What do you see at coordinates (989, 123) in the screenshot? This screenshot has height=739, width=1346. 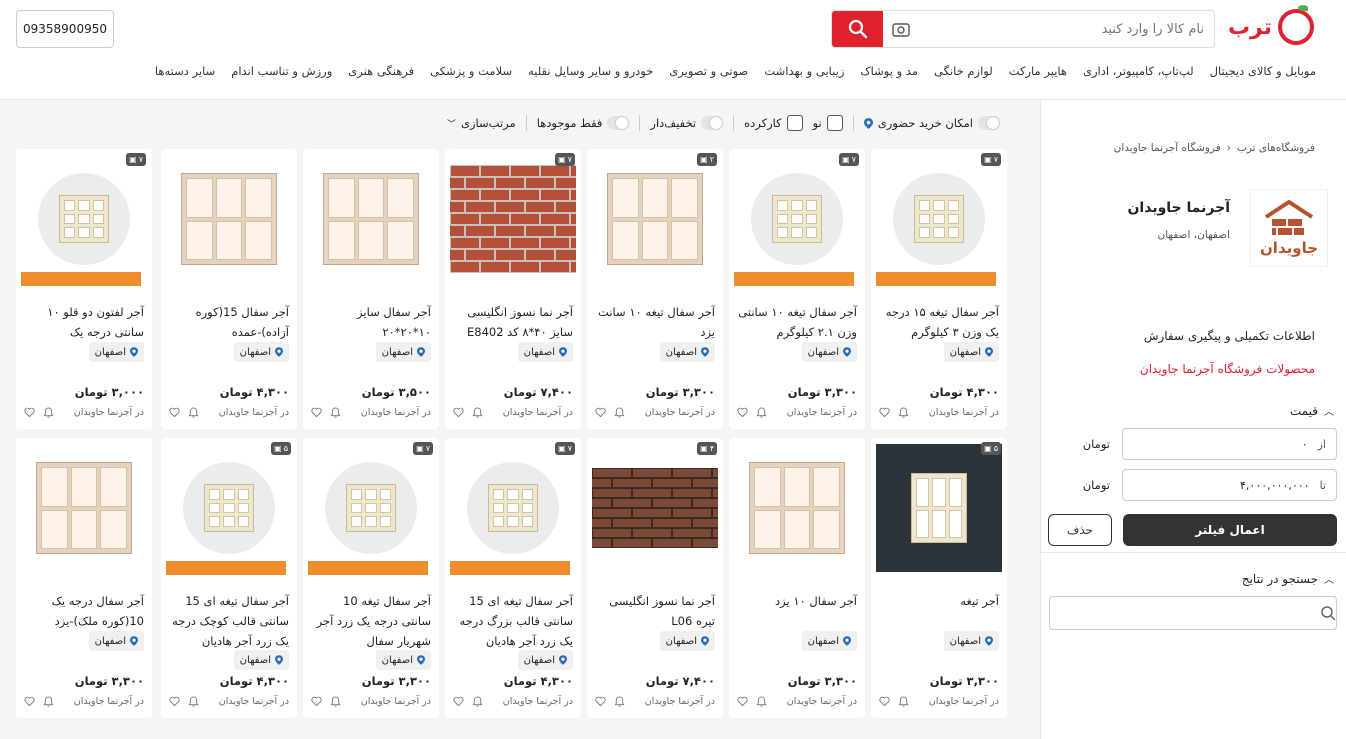 I see `in-person-toggle` at bounding box center [989, 123].